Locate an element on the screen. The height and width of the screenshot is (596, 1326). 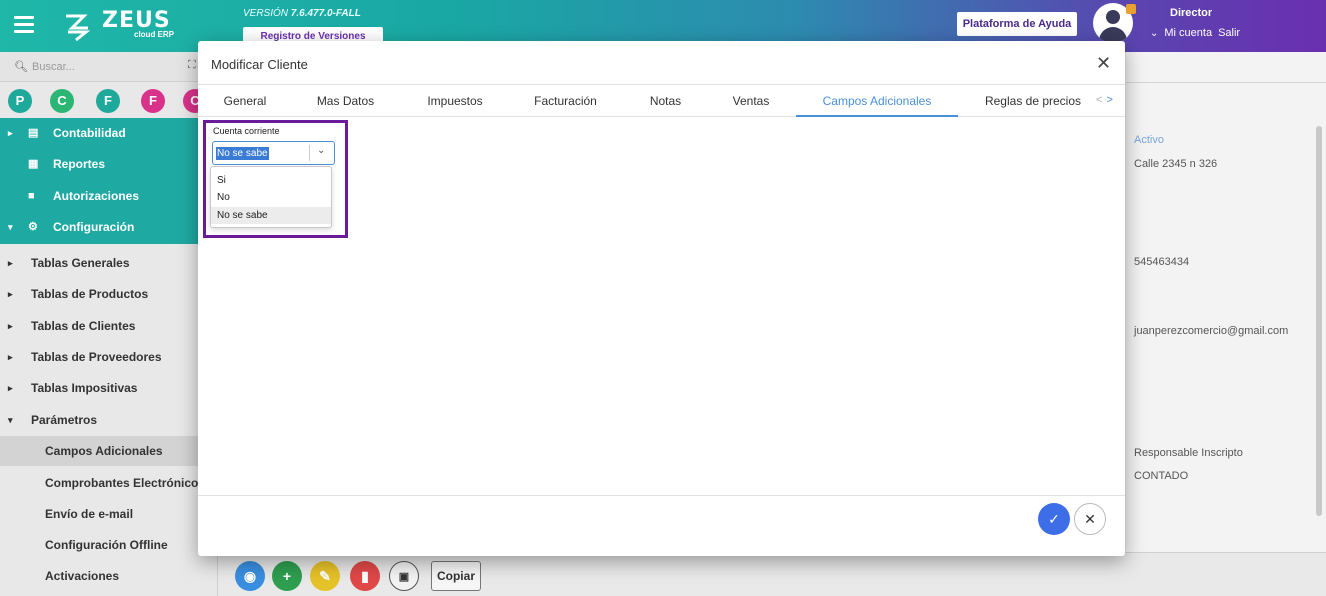
select-dropdown: Si No No se sabe is located at coordinates (271, 197).